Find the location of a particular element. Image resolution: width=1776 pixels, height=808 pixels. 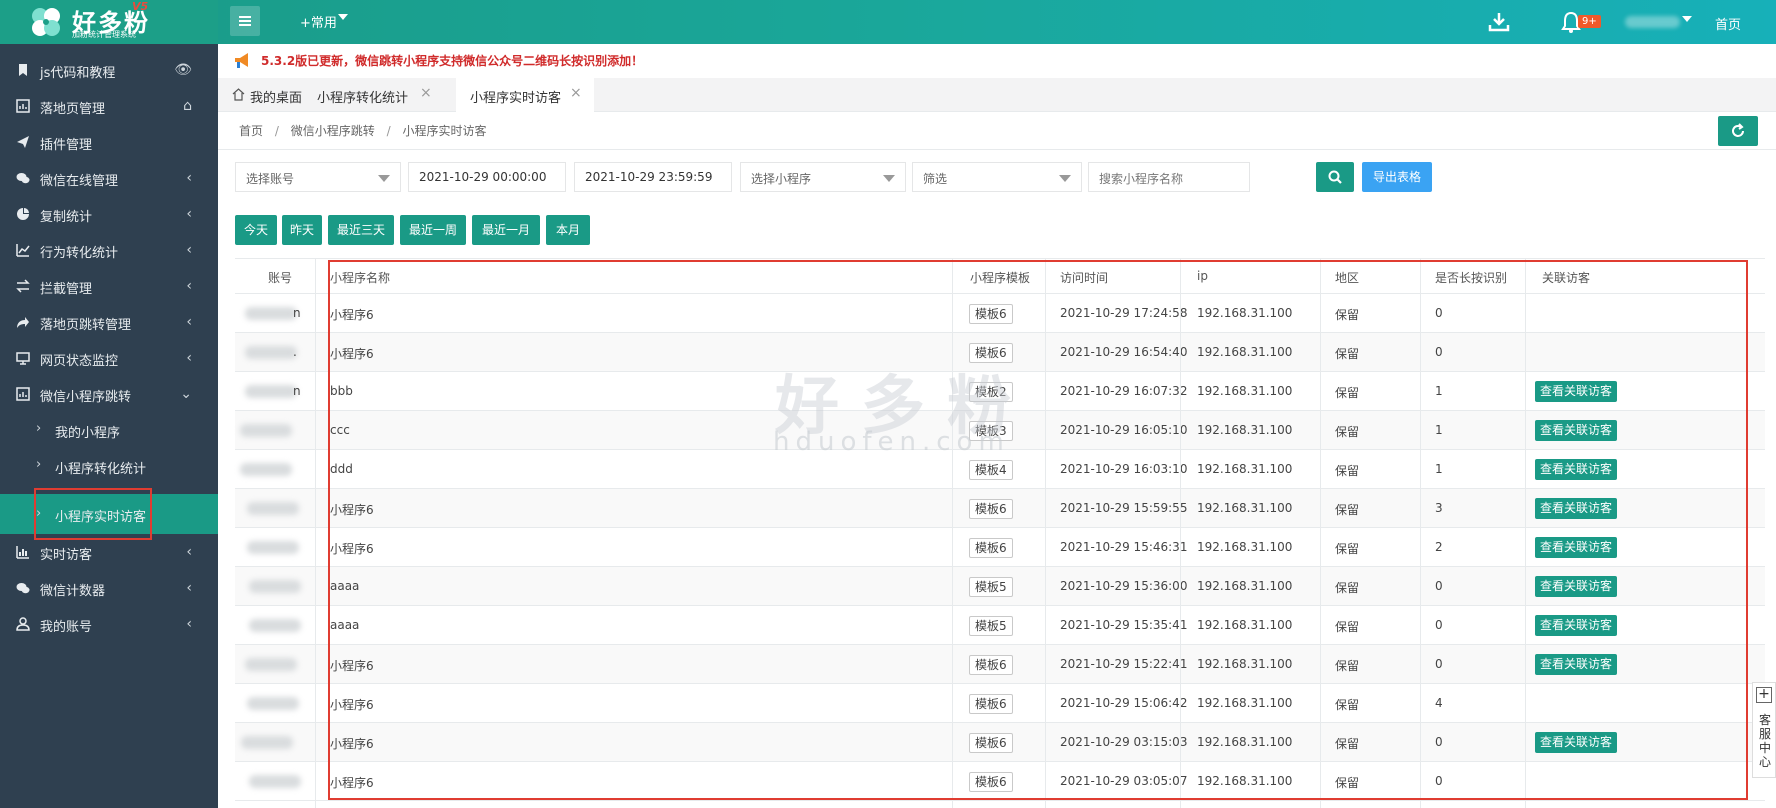

home-icon: ⌂ is located at coordinates (187, 106).